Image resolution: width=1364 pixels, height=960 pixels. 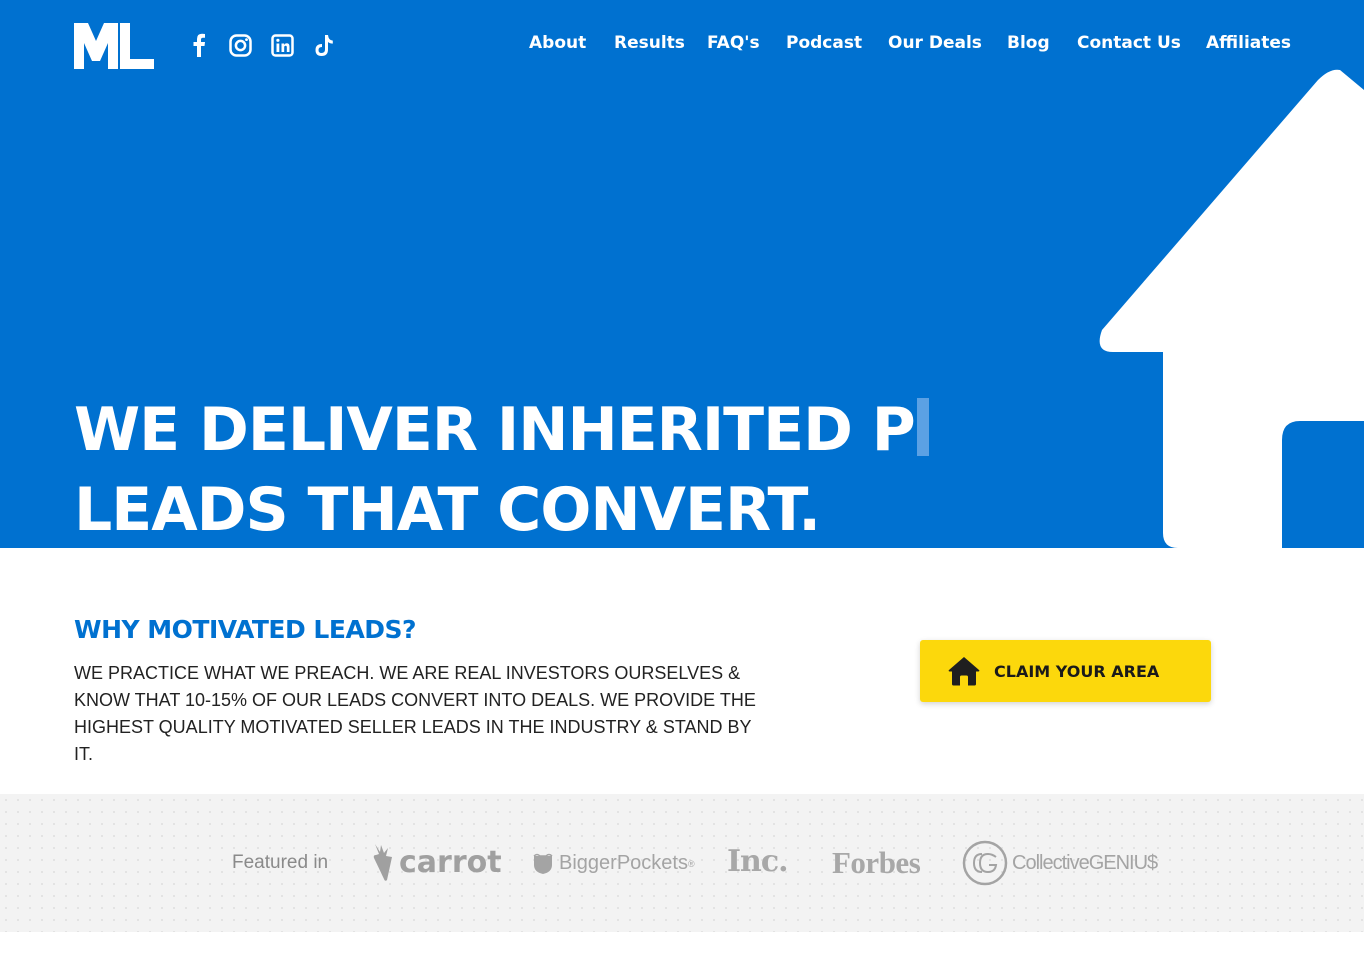 I want to click on facebook-icon, so click(x=199, y=45).